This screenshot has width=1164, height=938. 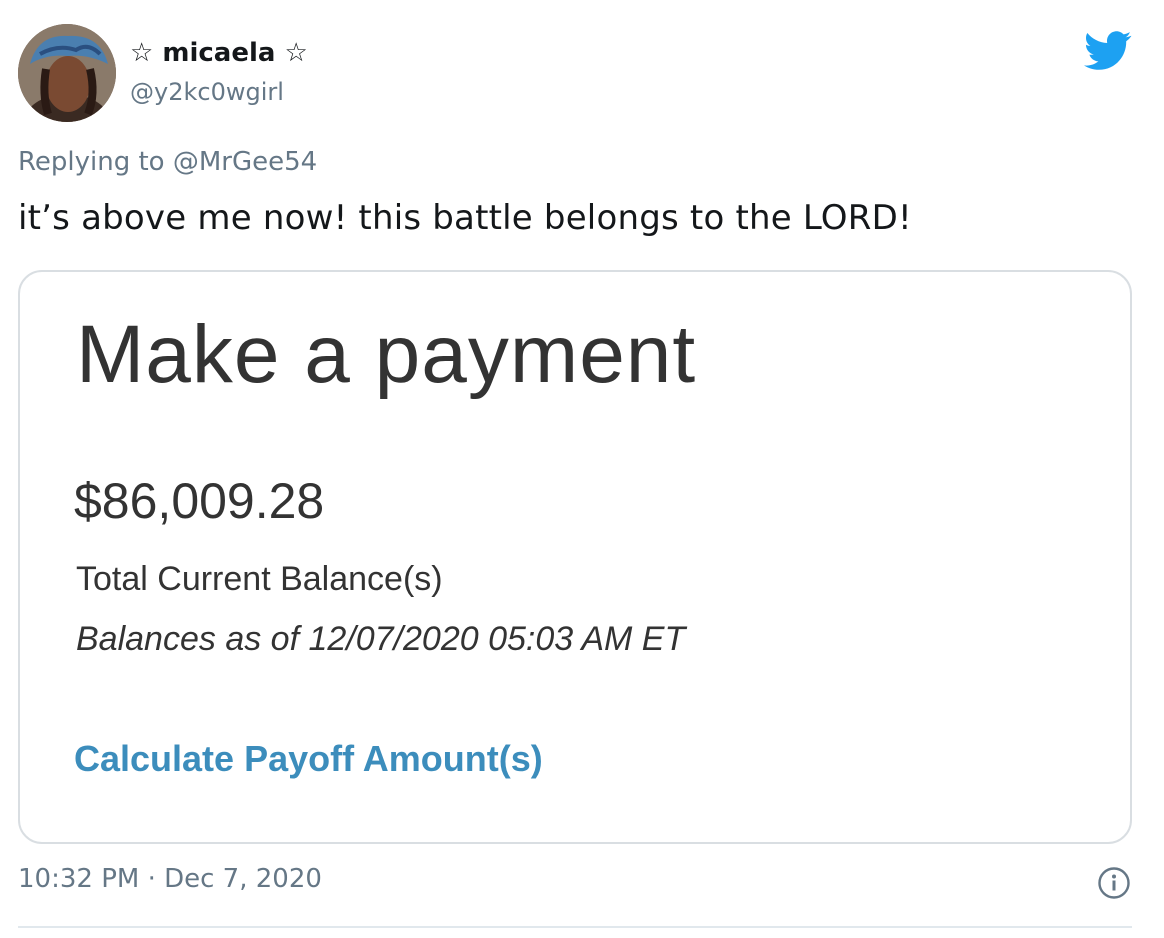 I want to click on card-title: Make a payment, so click(x=386, y=354).